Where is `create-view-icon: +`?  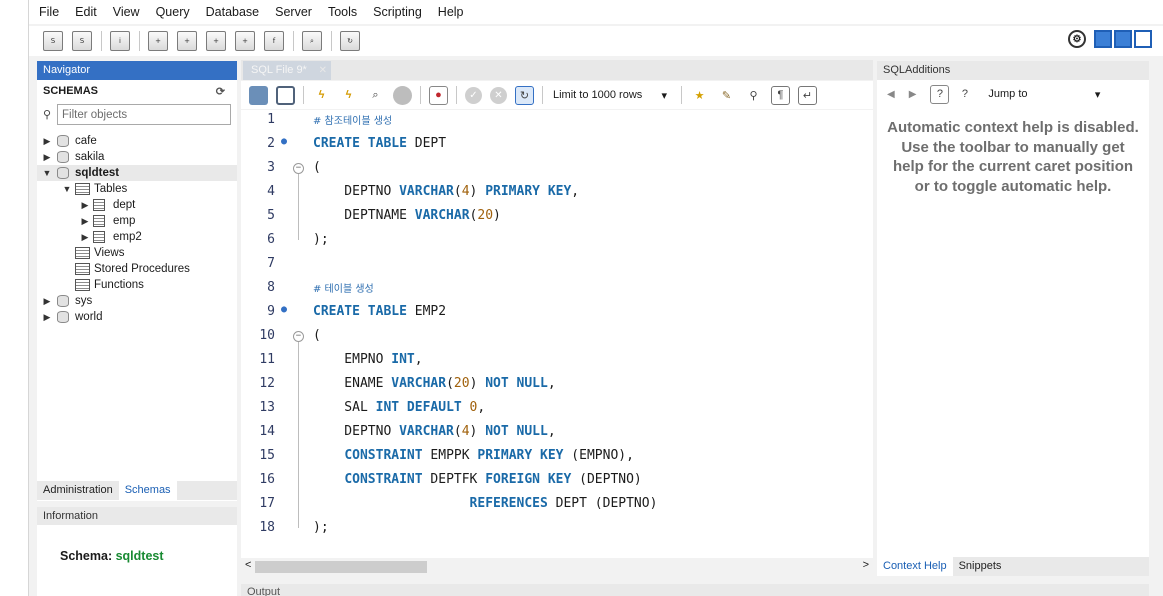
create-view-icon: + is located at coordinates (216, 41).